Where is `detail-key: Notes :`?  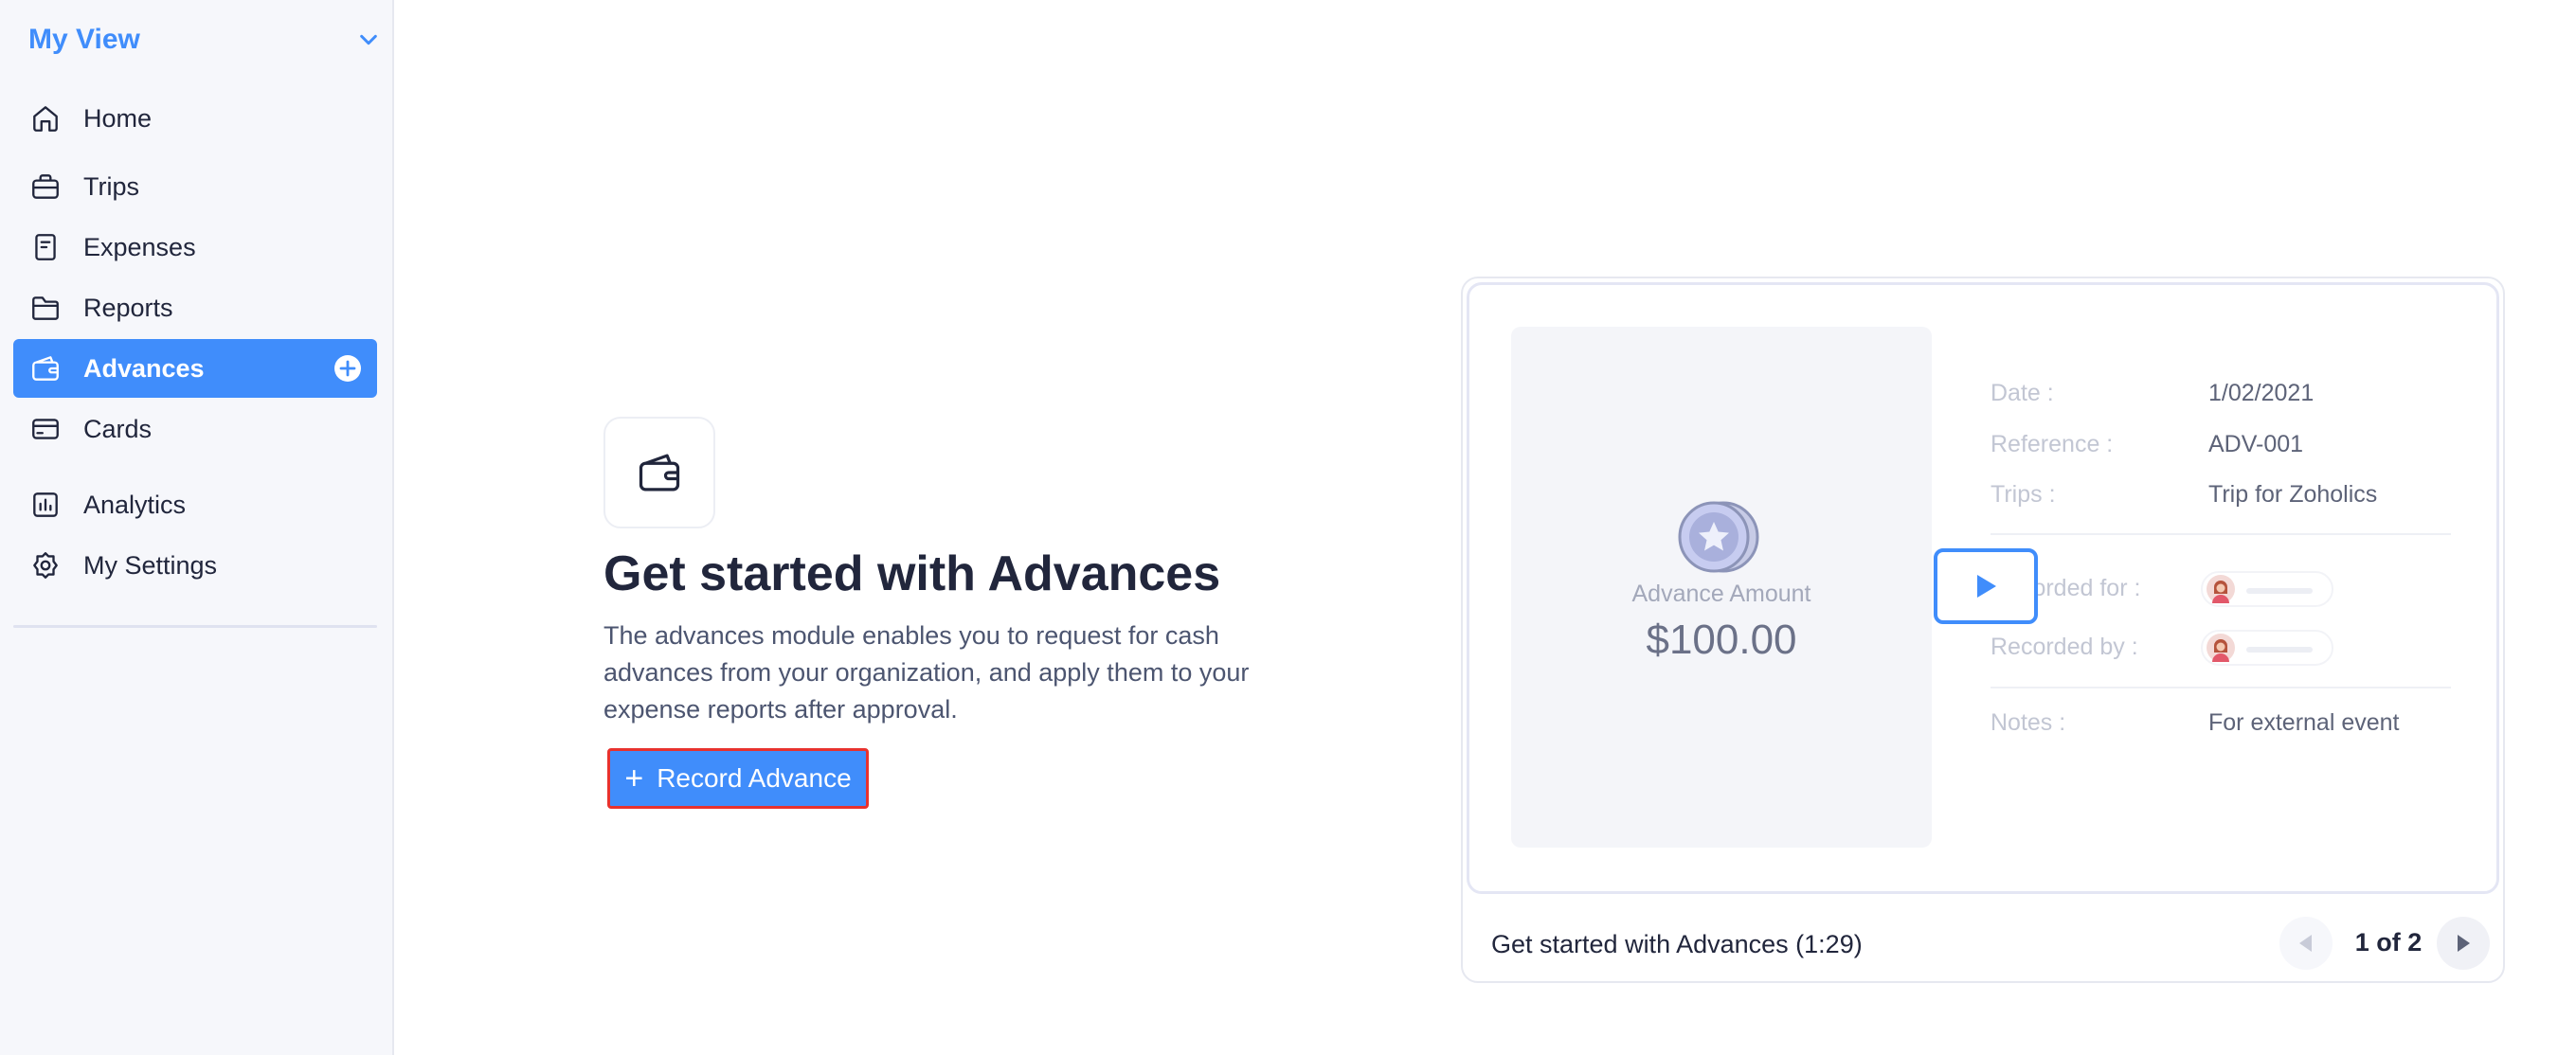 detail-key: Notes : is located at coordinates (2028, 722).